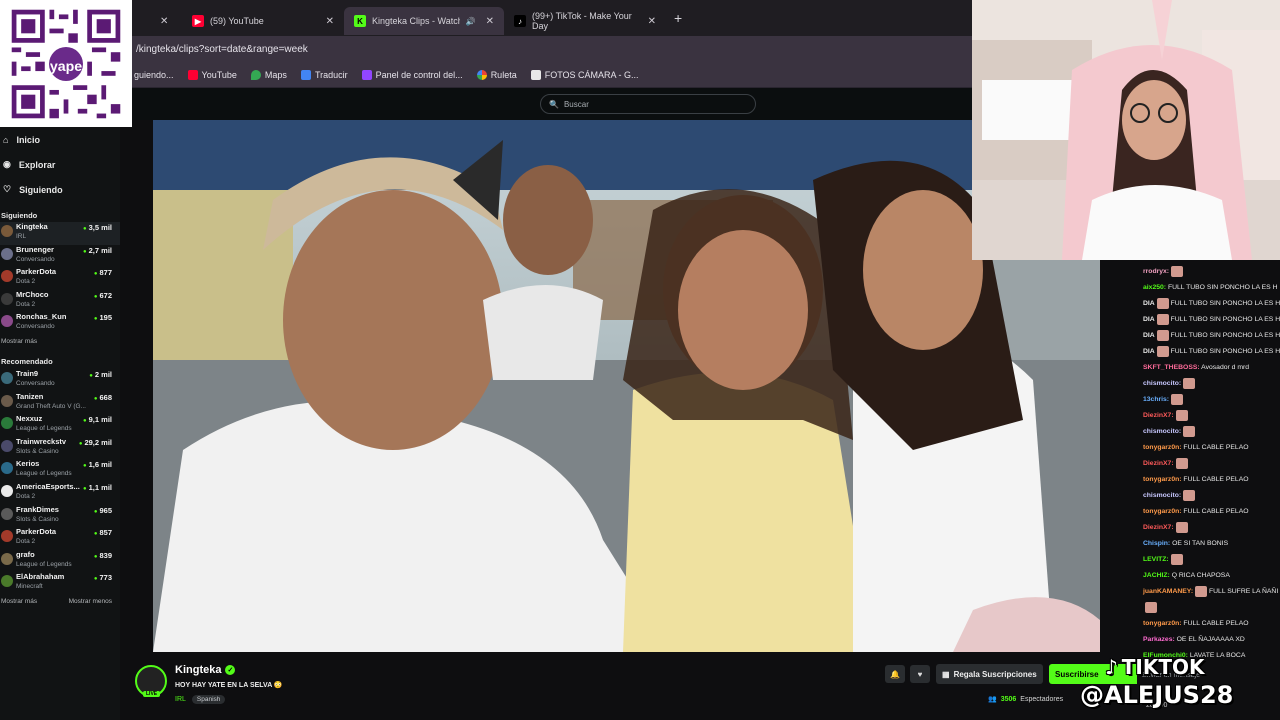 The height and width of the screenshot is (720, 1280). What do you see at coordinates (60, 323) in the screenshot?
I see `channel-row: Ronchas_KunConversando195` at bounding box center [60, 323].